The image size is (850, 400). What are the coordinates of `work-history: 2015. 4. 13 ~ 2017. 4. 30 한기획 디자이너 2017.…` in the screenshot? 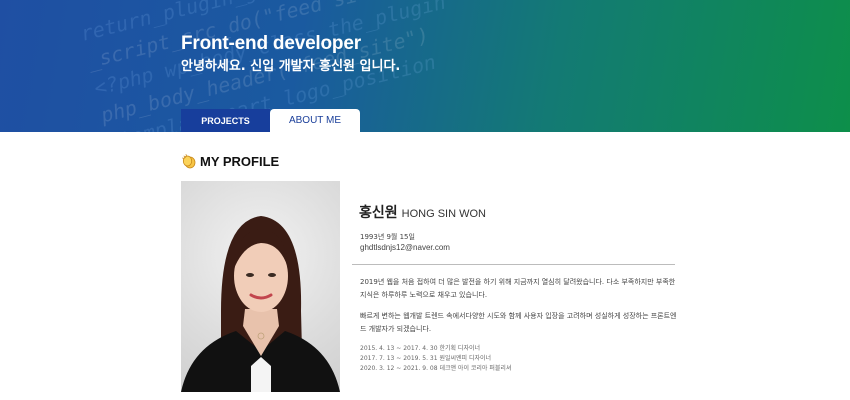 It's located at (435, 359).